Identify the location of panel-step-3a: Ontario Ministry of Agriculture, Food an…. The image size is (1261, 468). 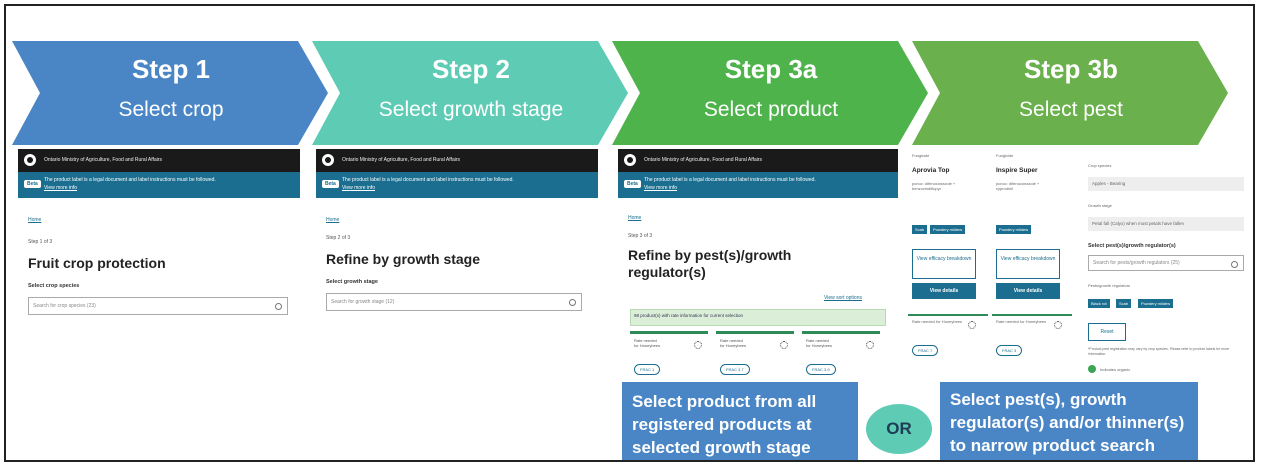
(758, 266).